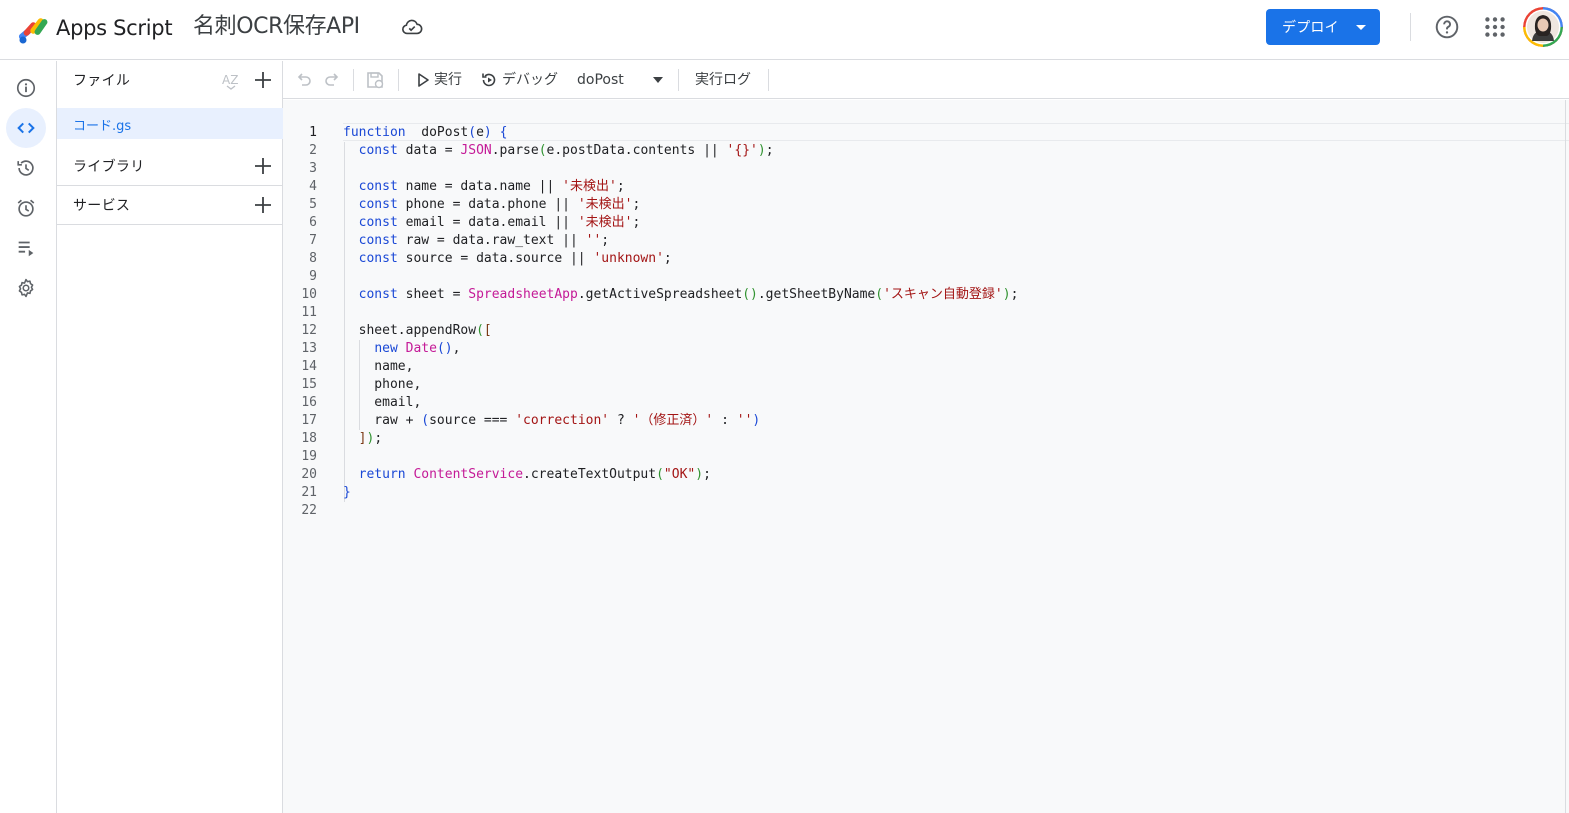  What do you see at coordinates (723, 80) in the screenshot?
I see `execution-log-button: 実行ログ` at bounding box center [723, 80].